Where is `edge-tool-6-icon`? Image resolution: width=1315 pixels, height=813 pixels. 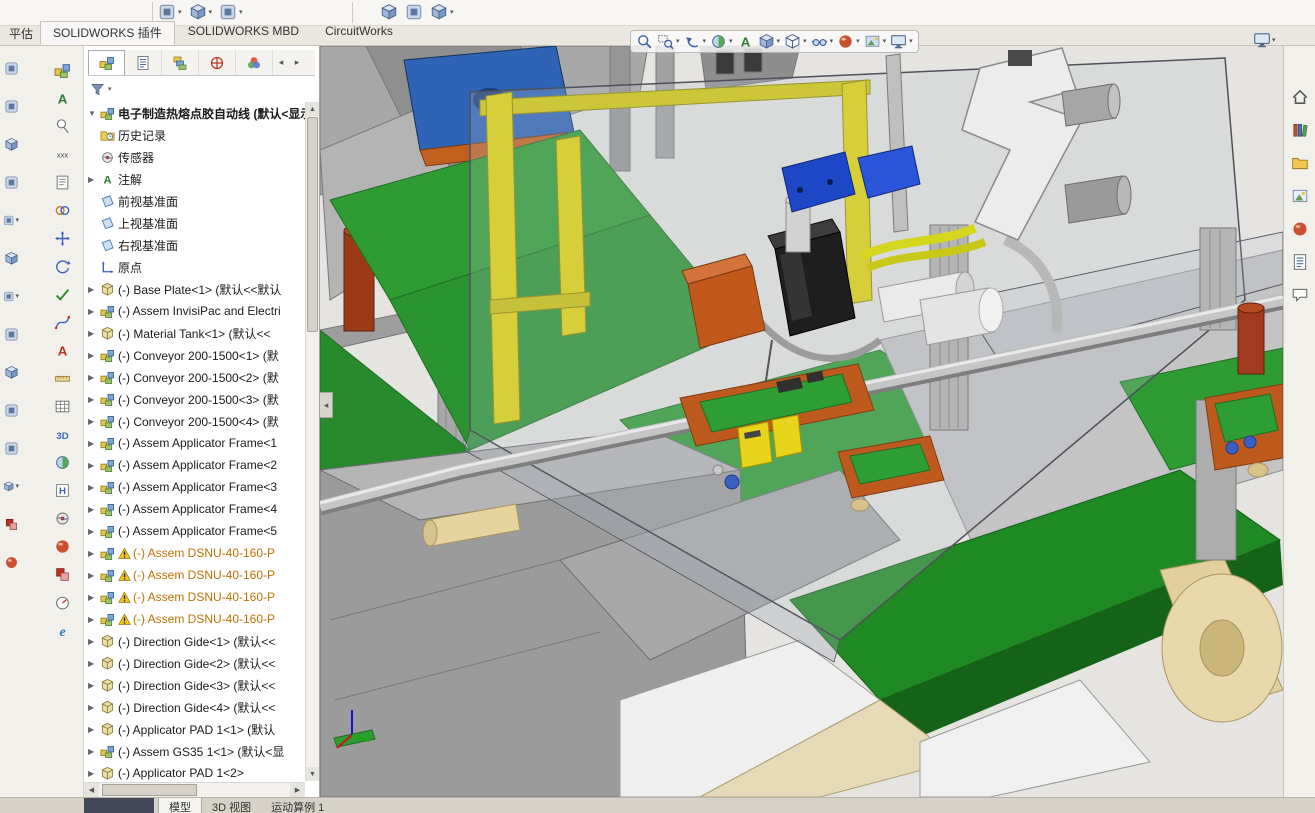 edge-tool-6-icon is located at coordinates (11, 258).